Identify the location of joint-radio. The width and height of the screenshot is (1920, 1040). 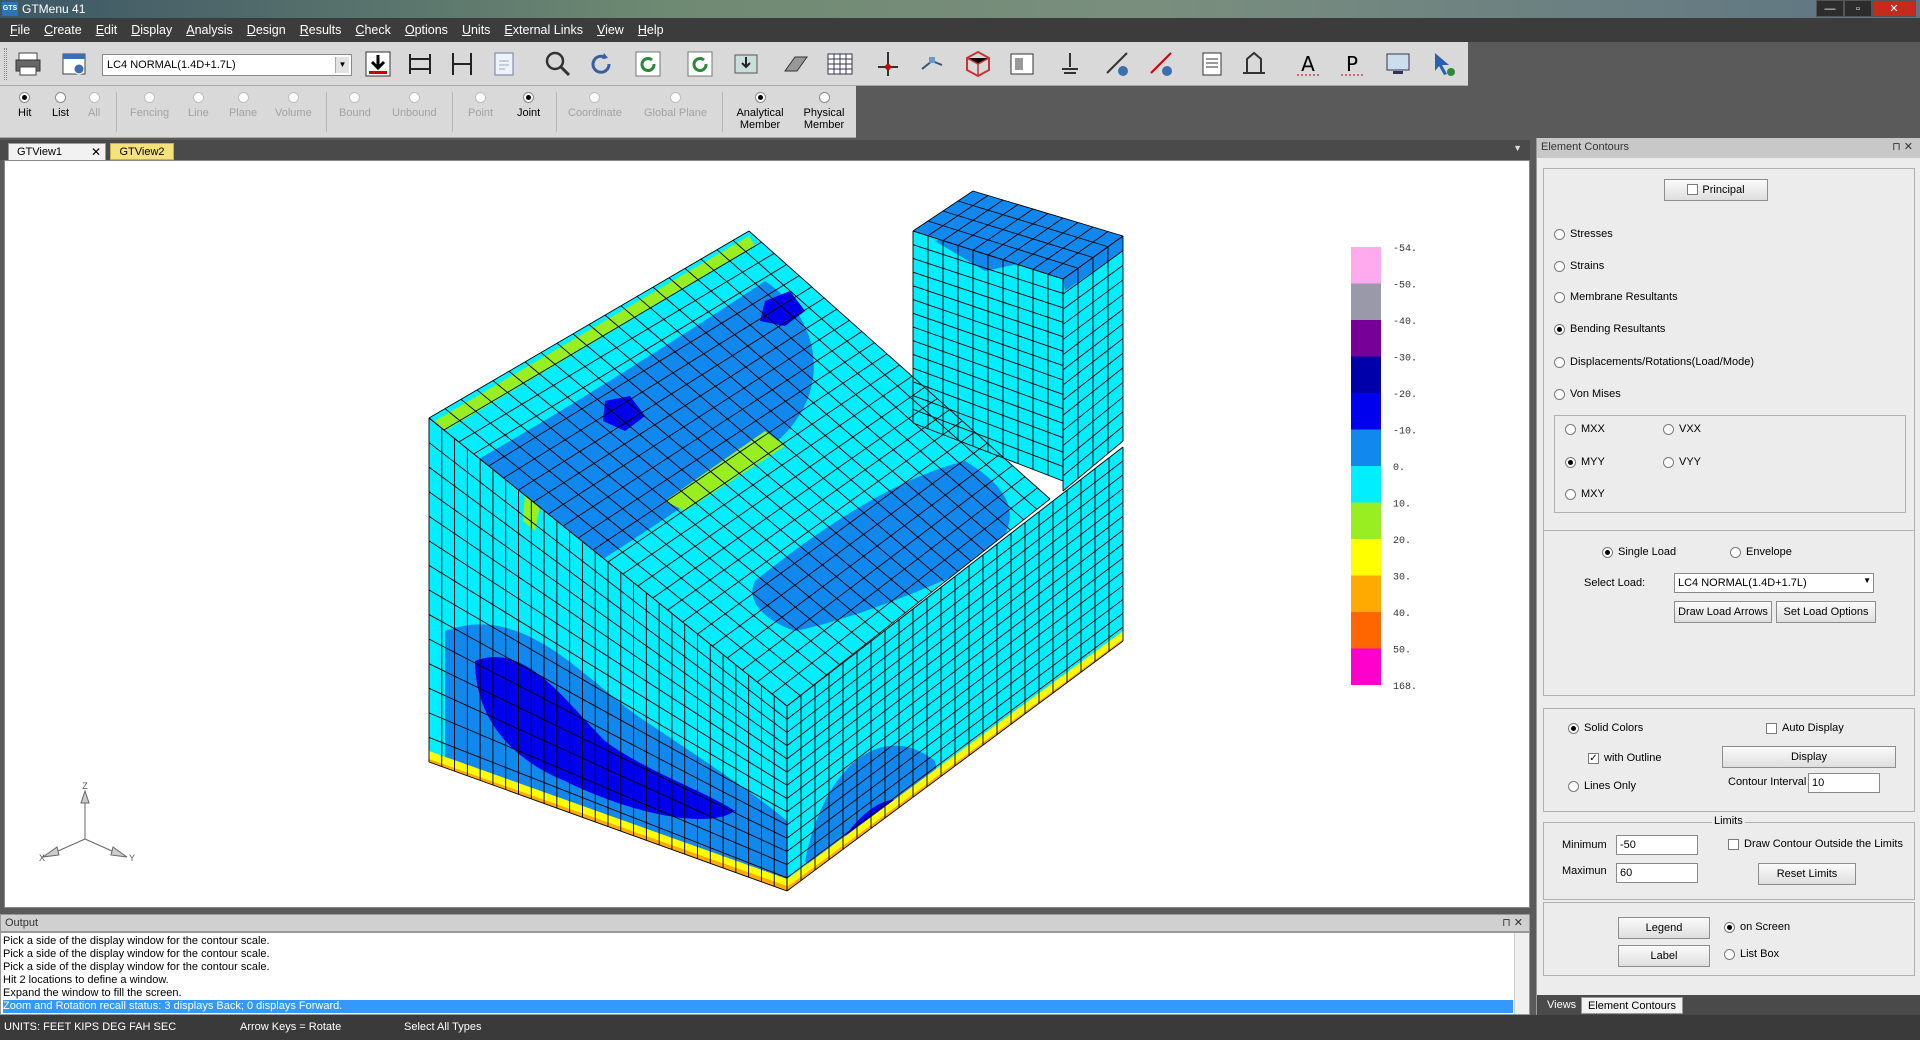
(529, 97).